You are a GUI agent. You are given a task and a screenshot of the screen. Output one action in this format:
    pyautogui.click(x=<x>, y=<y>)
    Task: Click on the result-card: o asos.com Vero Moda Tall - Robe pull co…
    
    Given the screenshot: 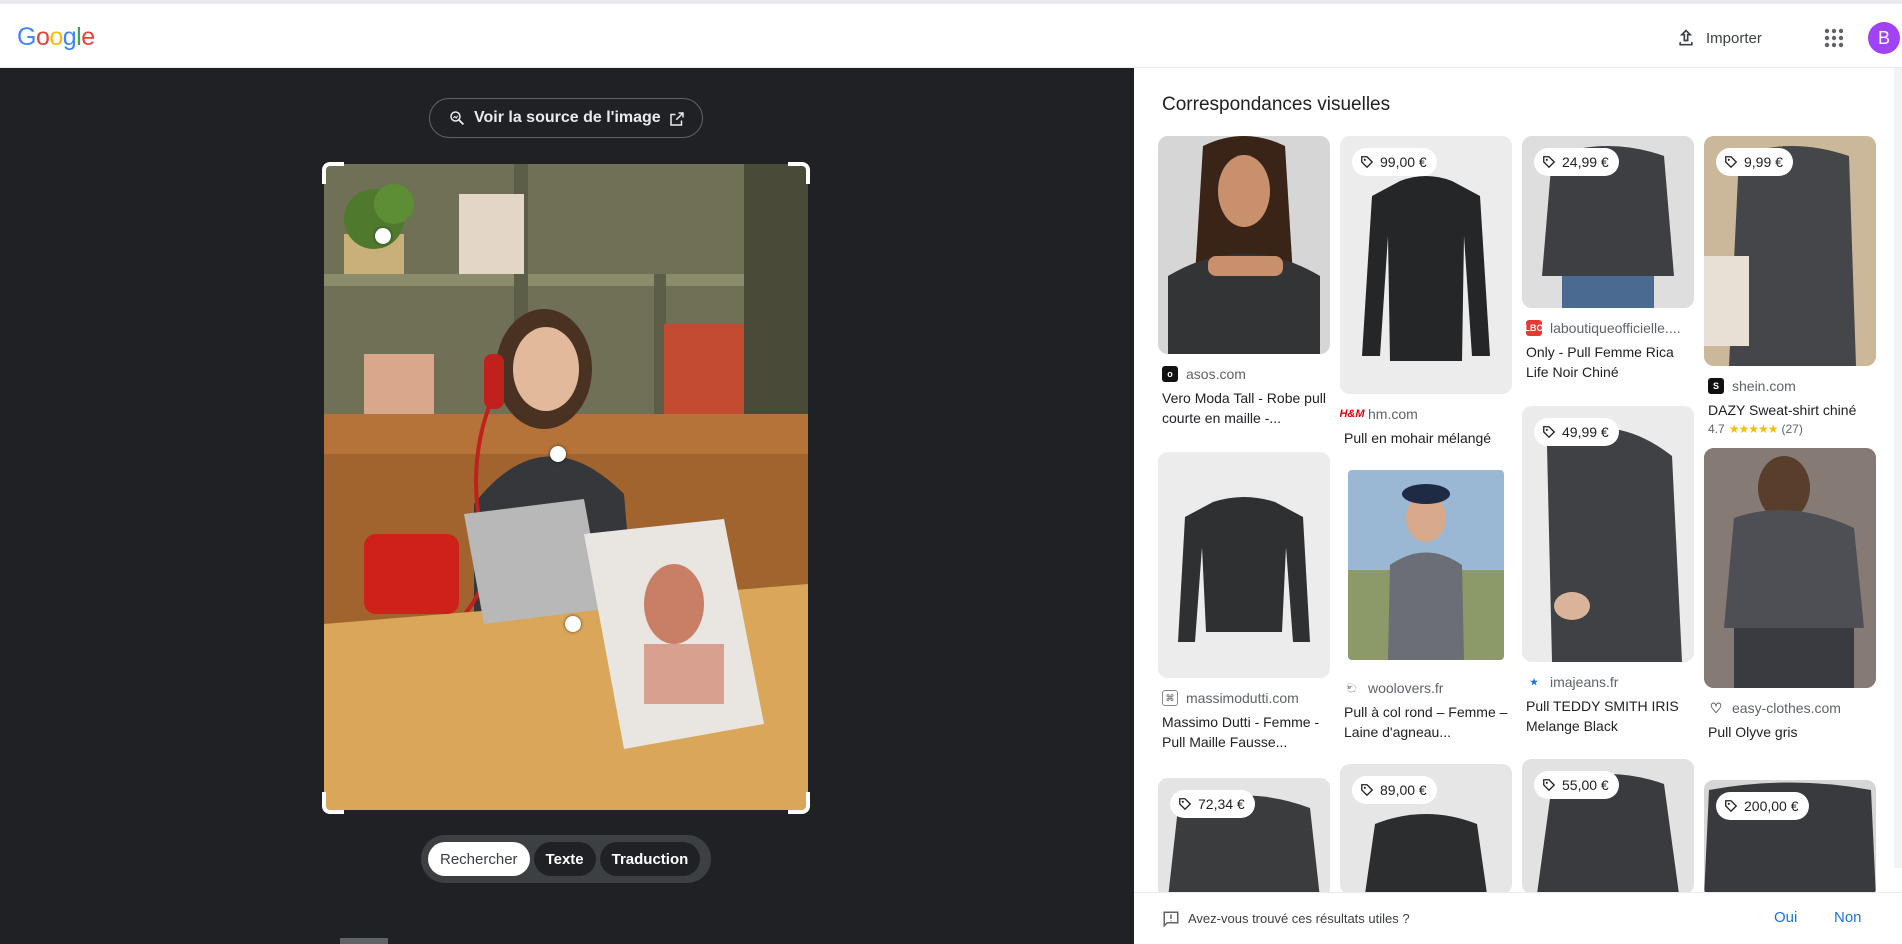 What is the action you would take?
    pyautogui.click(x=1244, y=282)
    